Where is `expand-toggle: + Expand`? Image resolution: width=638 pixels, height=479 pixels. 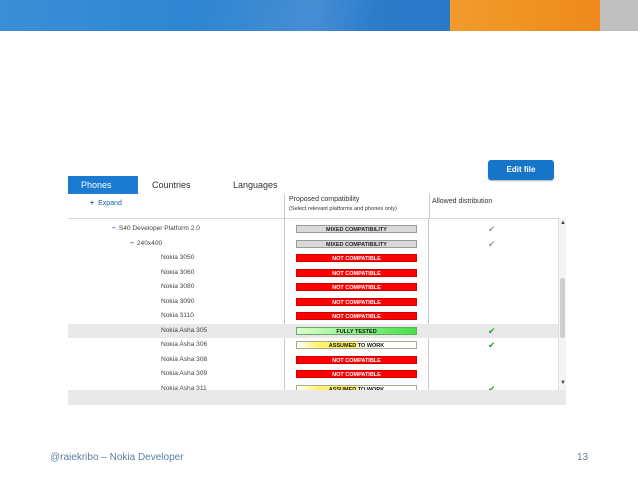
expand-toggle: + Expand is located at coordinates (106, 203).